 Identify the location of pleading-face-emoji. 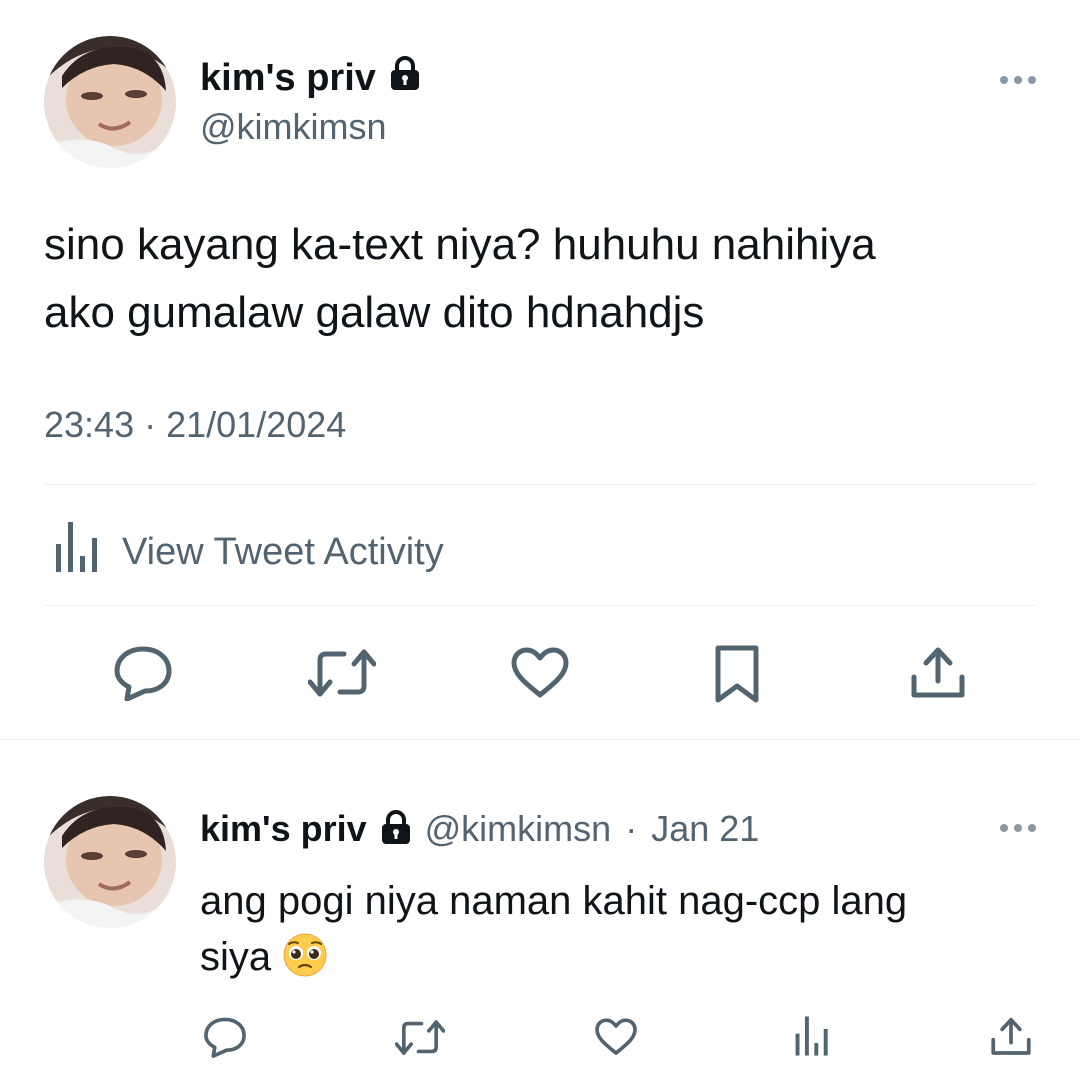
(305, 962).